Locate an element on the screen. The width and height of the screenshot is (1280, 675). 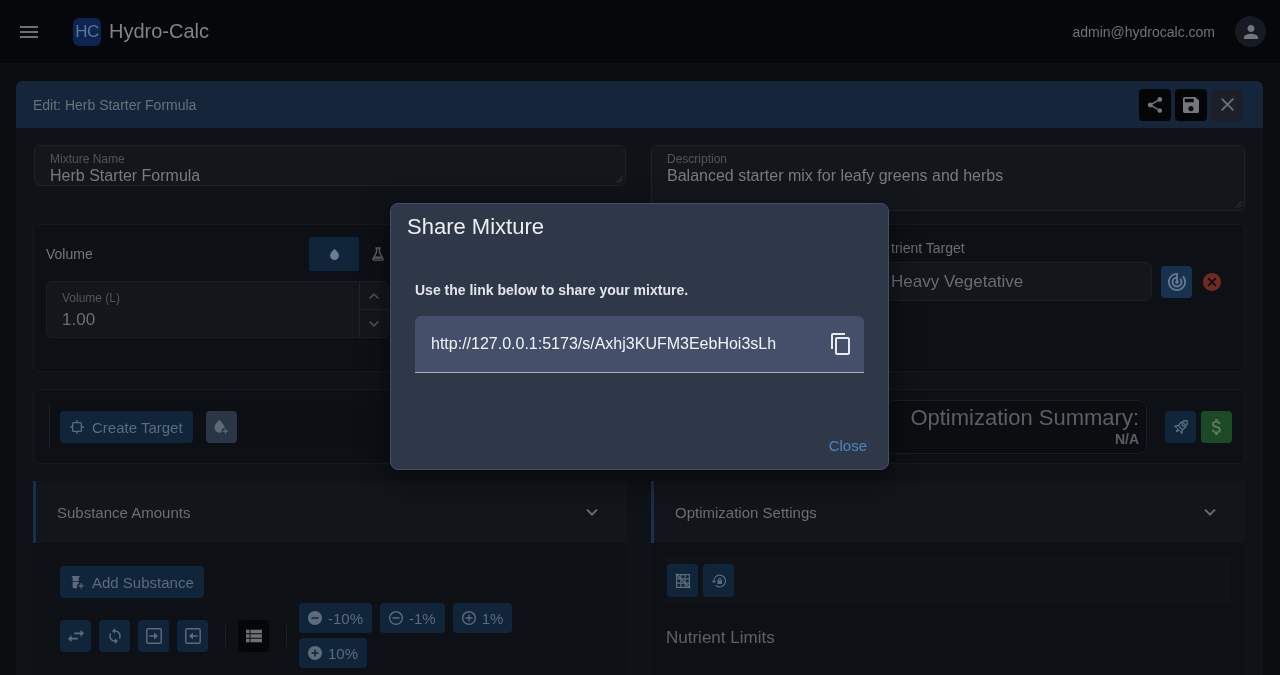
share-link: http://127.0.0.1:5173/s/Axhj3KUFM3EebHoi3sLh is located at coordinates (604, 344).